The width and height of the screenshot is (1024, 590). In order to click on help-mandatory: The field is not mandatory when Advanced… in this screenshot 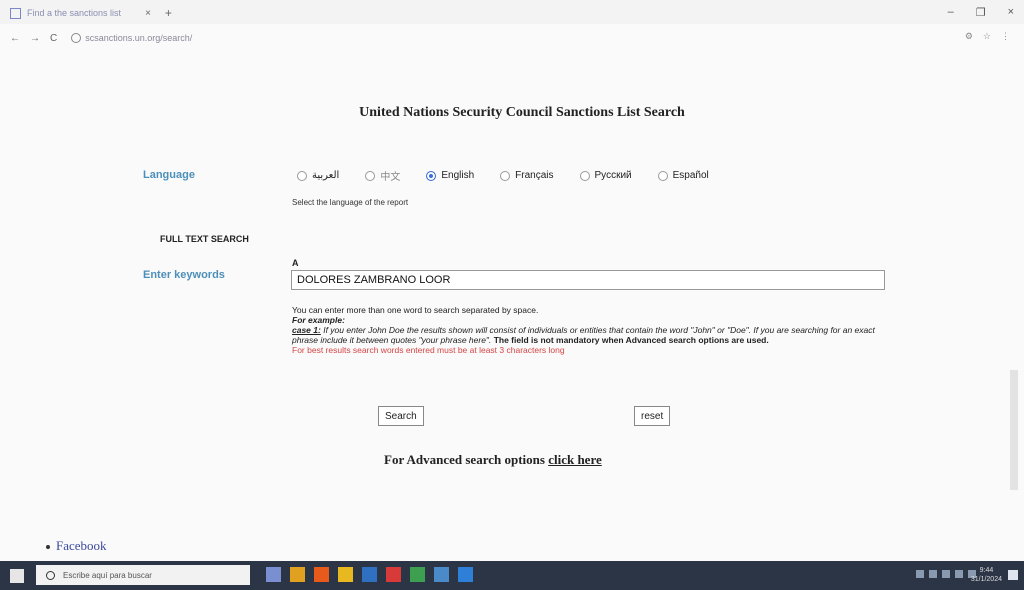, I will do `click(631, 340)`.